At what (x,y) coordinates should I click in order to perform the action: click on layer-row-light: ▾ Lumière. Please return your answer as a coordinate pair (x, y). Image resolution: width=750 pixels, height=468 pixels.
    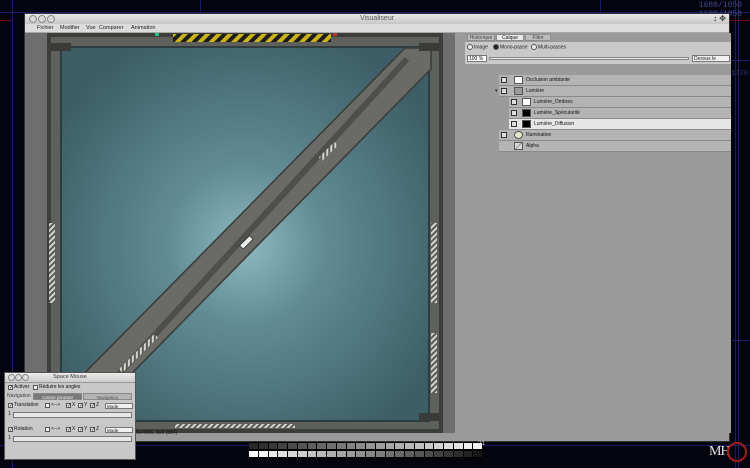
    Looking at the image, I should click on (613, 91).